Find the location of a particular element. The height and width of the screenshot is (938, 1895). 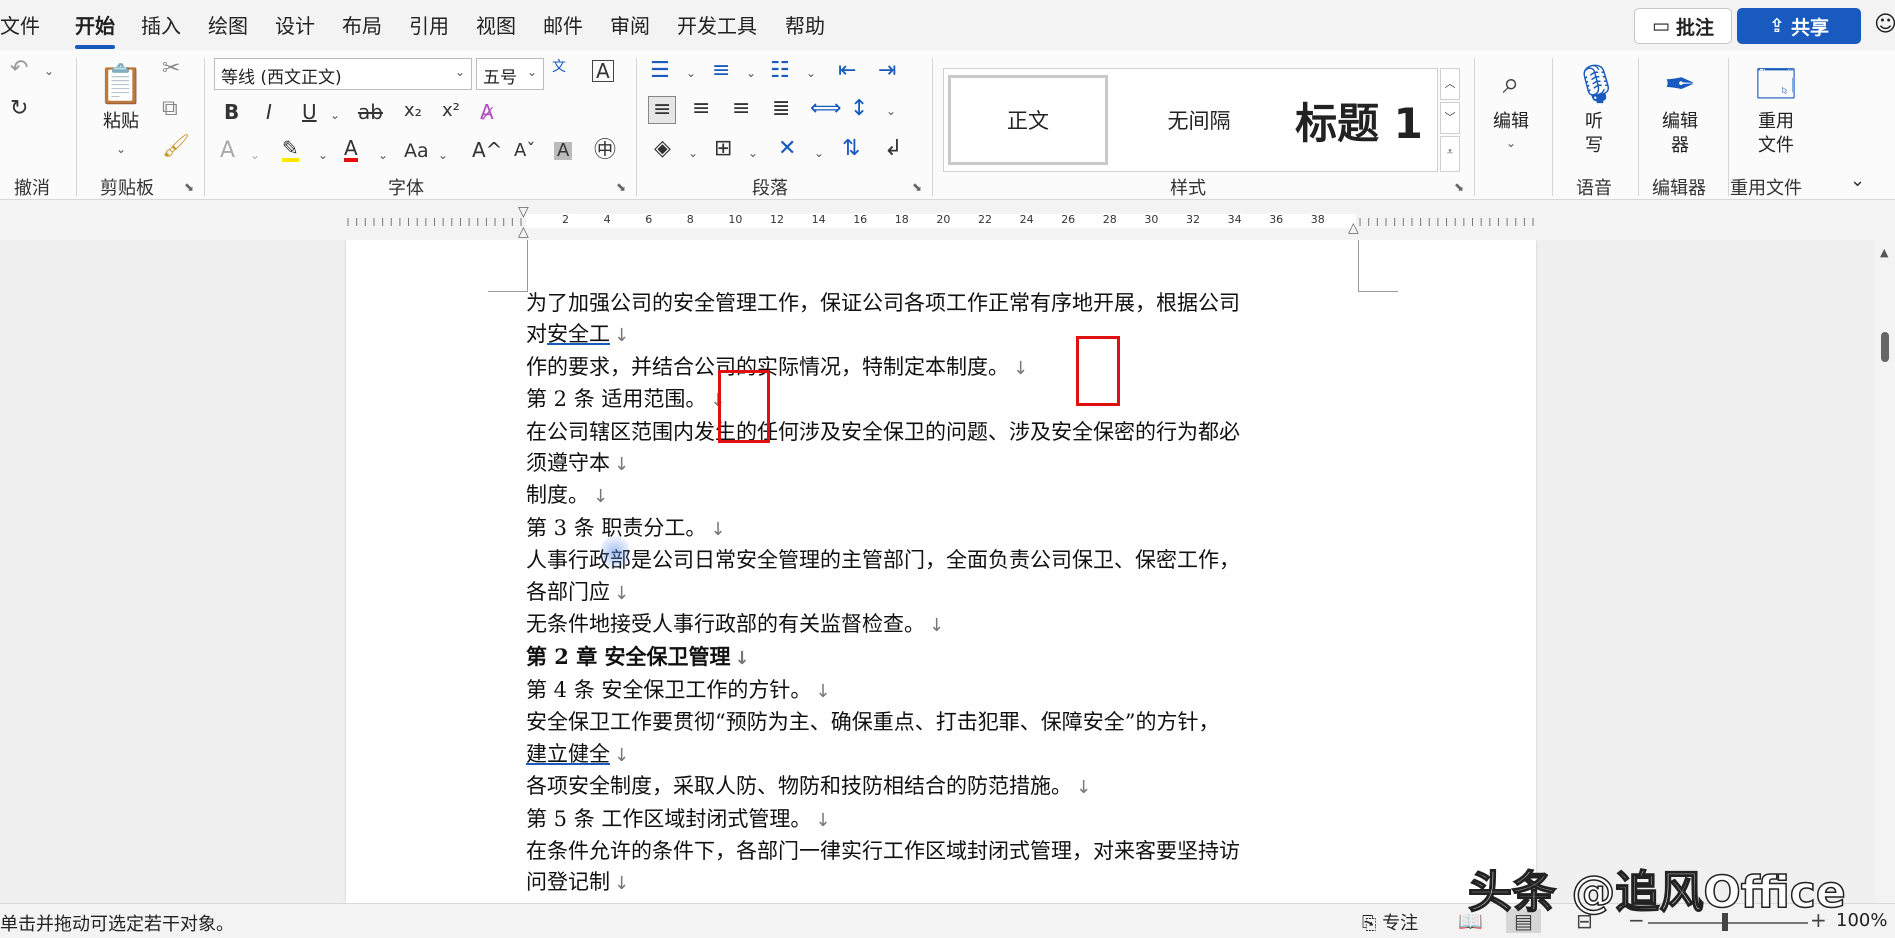

font-name-combo: 等线 (西文正文) ⌄ is located at coordinates (343, 74).